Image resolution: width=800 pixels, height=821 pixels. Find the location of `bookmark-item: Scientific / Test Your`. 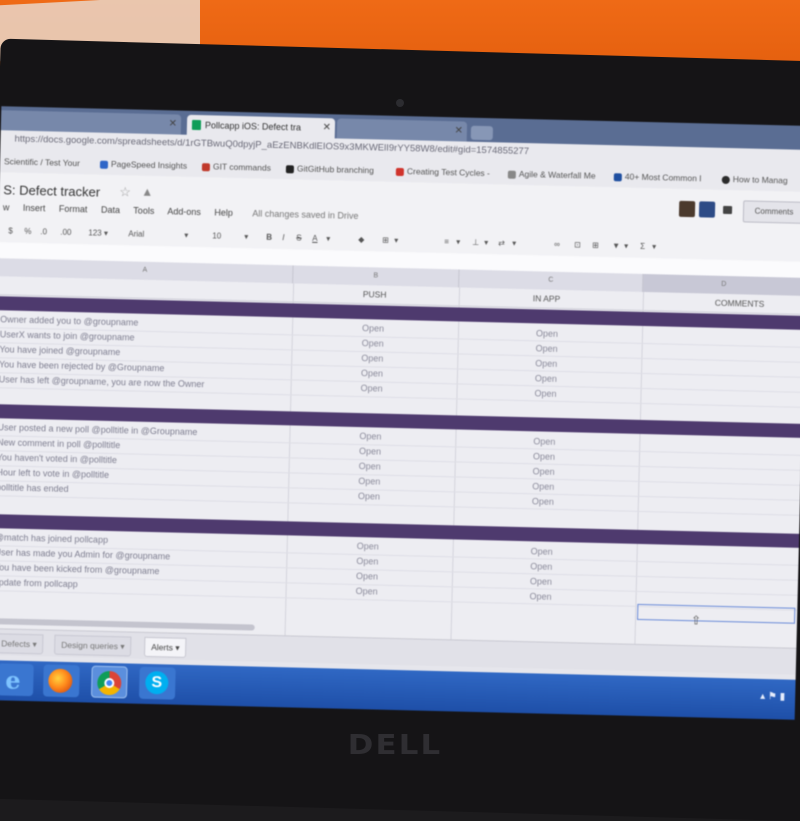

bookmark-item: Scientific / Test Your is located at coordinates (42, 162).